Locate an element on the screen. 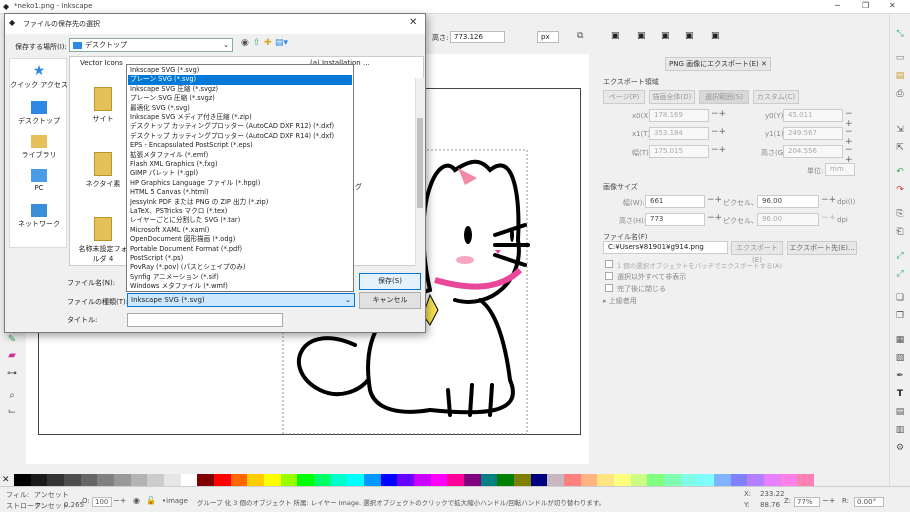 This screenshot has height=512, width=910. save-in-dropdown: デスクトップ ⌄ is located at coordinates (151, 45).